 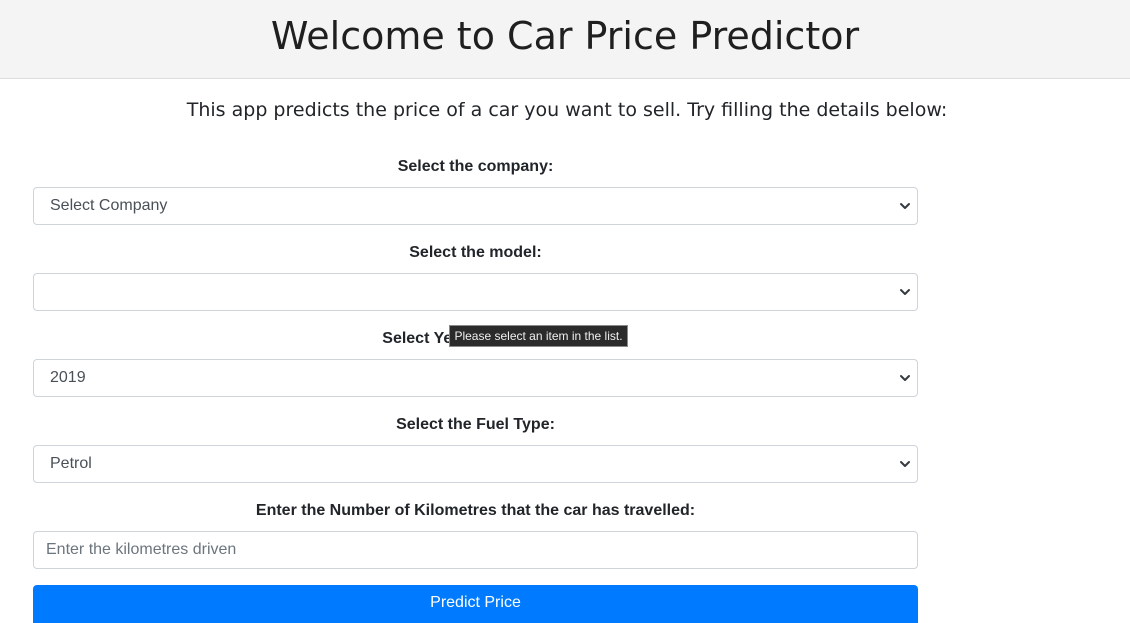 What do you see at coordinates (565, 36) in the screenshot?
I see `page-title: Welcome to Car Price Predictor` at bounding box center [565, 36].